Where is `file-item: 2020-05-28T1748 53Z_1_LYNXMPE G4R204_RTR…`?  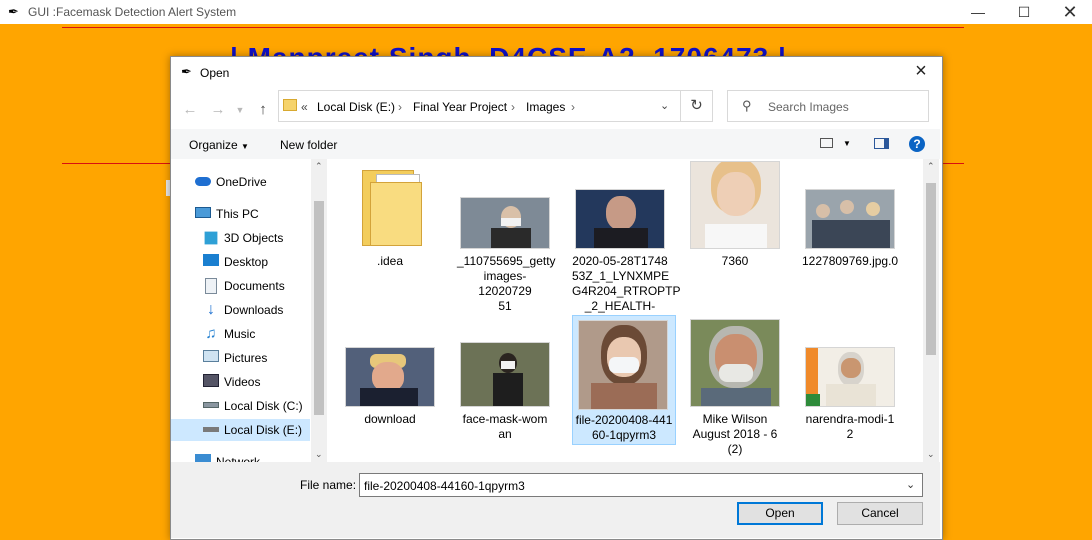
file-item: 2020-05-28T1748 53Z_1_LYNXMPE G4R204_RTR… is located at coordinates (626, 244).